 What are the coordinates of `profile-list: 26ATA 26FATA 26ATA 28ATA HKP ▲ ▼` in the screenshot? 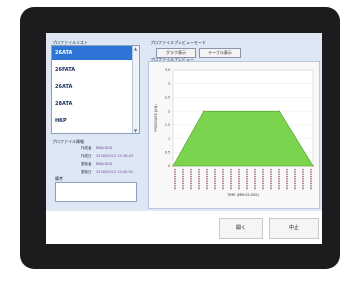 It's located at (95, 89).